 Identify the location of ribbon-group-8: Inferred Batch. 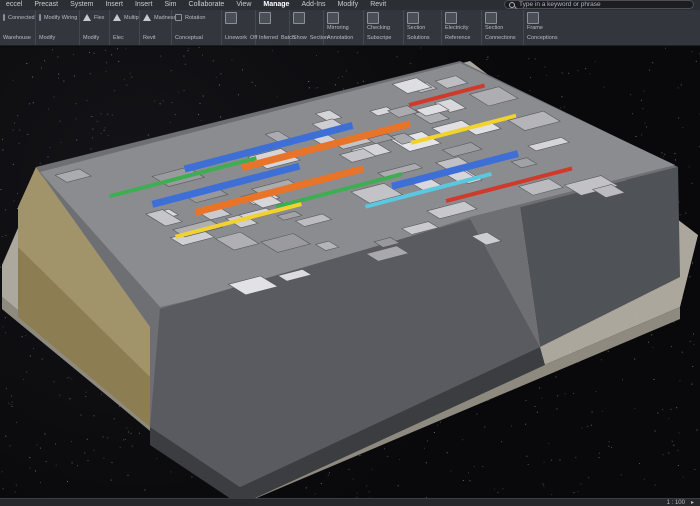
(275, 27).